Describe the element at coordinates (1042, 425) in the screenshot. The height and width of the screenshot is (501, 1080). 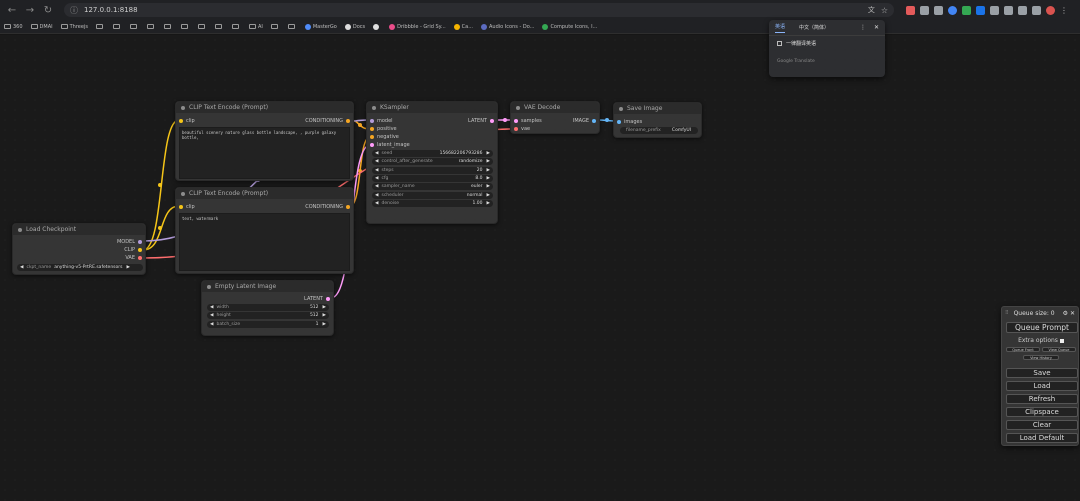
I see `clear-button: Clear` at that location.